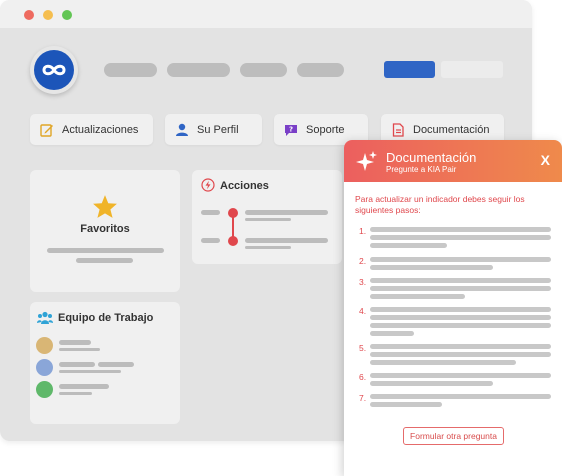 This screenshot has width=562, height=476. I want to click on nav-actualizaciones-label: Actualizaciones, so click(100, 129).